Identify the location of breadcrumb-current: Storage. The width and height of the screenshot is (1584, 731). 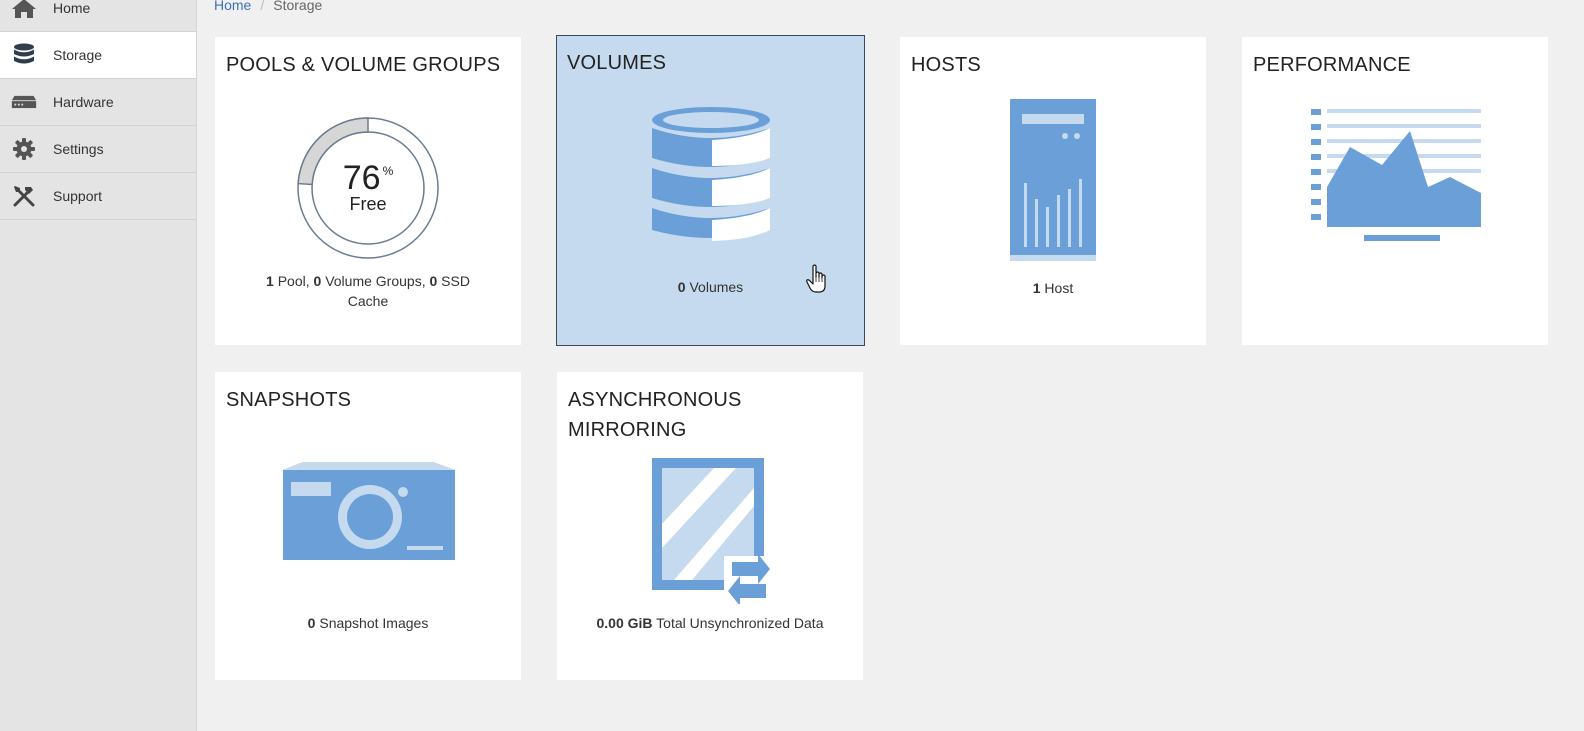
(298, 6).